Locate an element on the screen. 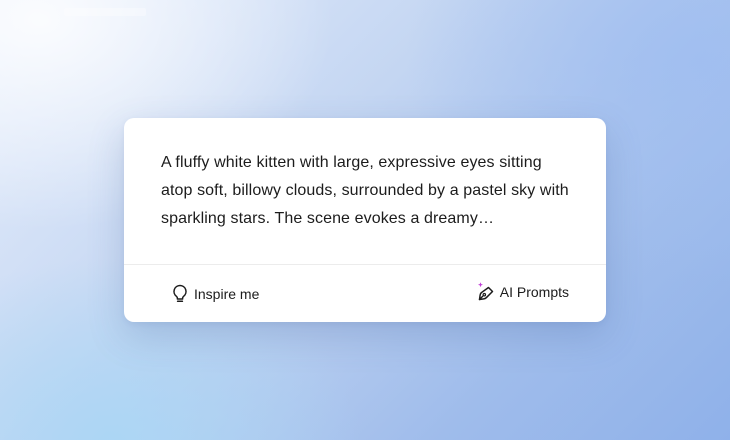 This screenshot has height=440, width=730. pen-sparkle-icon is located at coordinates (486, 292).